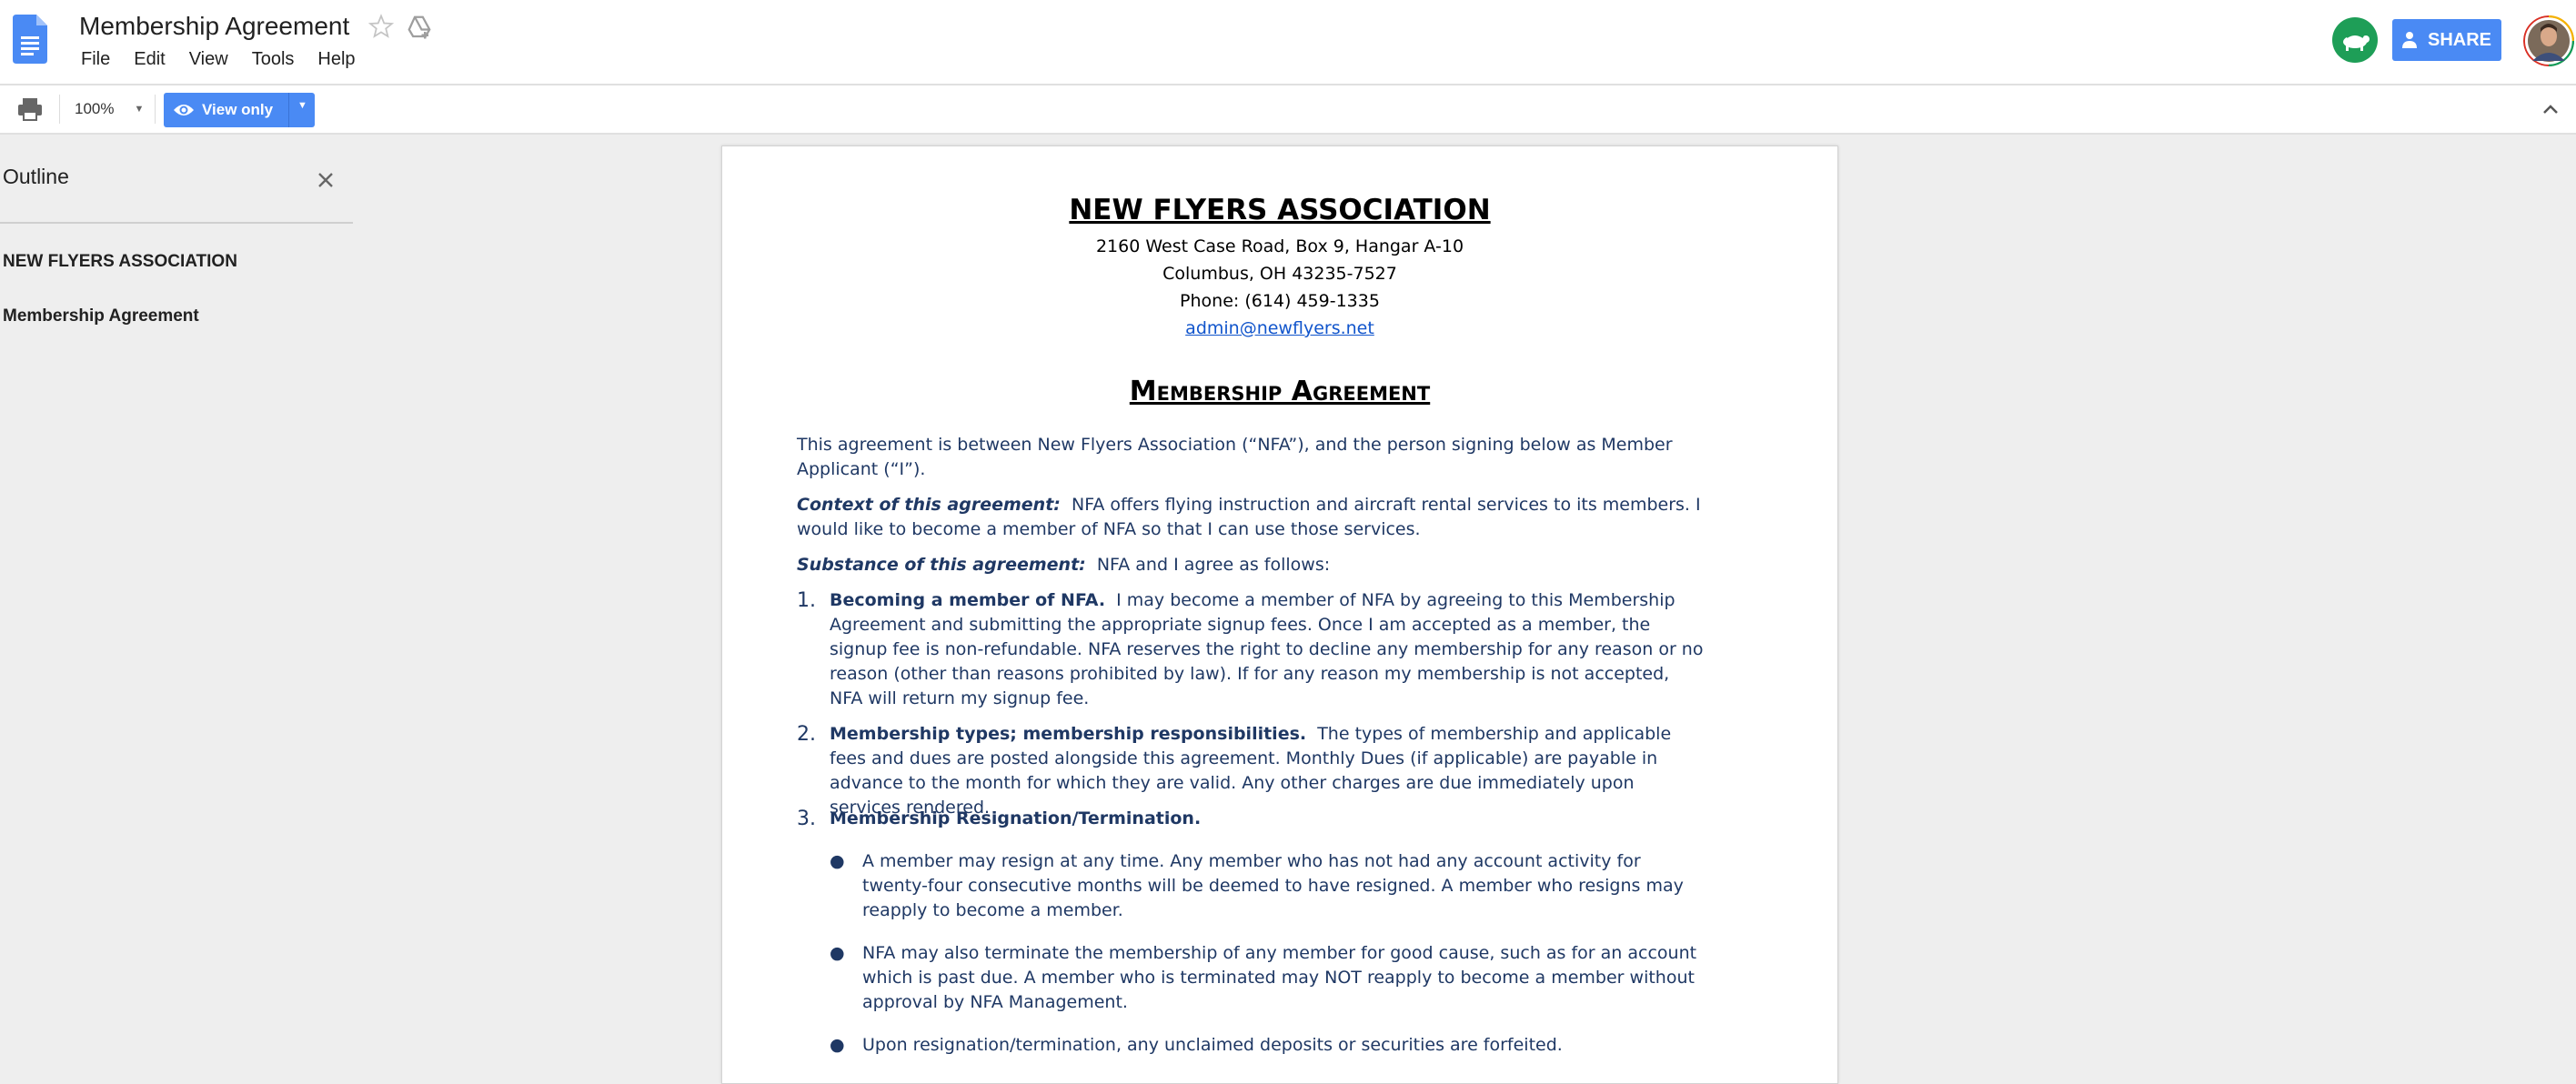 The image size is (2576, 1084). I want to click on print-icon, so click(30, 109).